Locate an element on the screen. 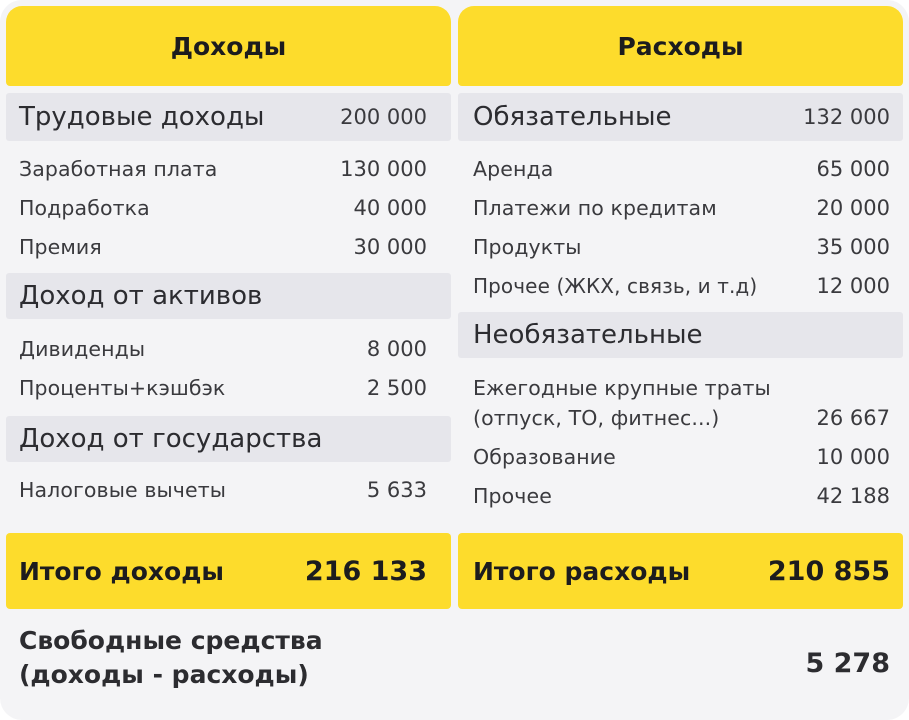 The height and width of the screenshot is (720, 909). section-label: Необязательные is located at coordinates (588, 335).